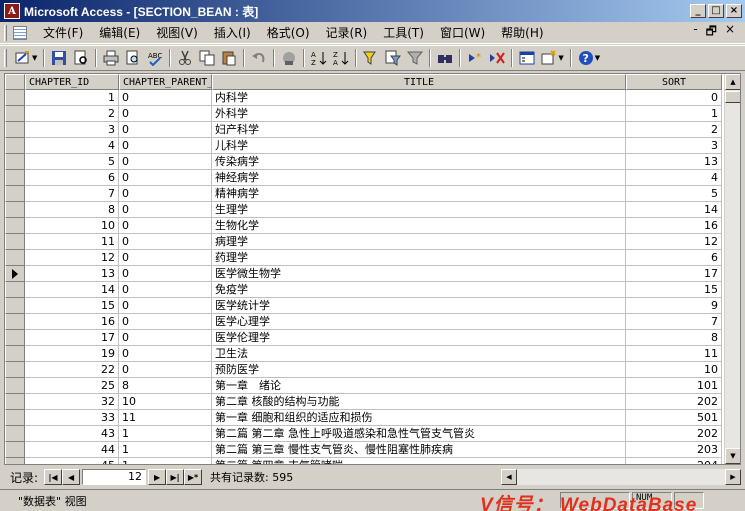 This screenshot has height=511, width=745. What do you see at coordinates (674, 146) in the screenshot?
I see `cell-sort: 3` at bounding box center [674, 146].